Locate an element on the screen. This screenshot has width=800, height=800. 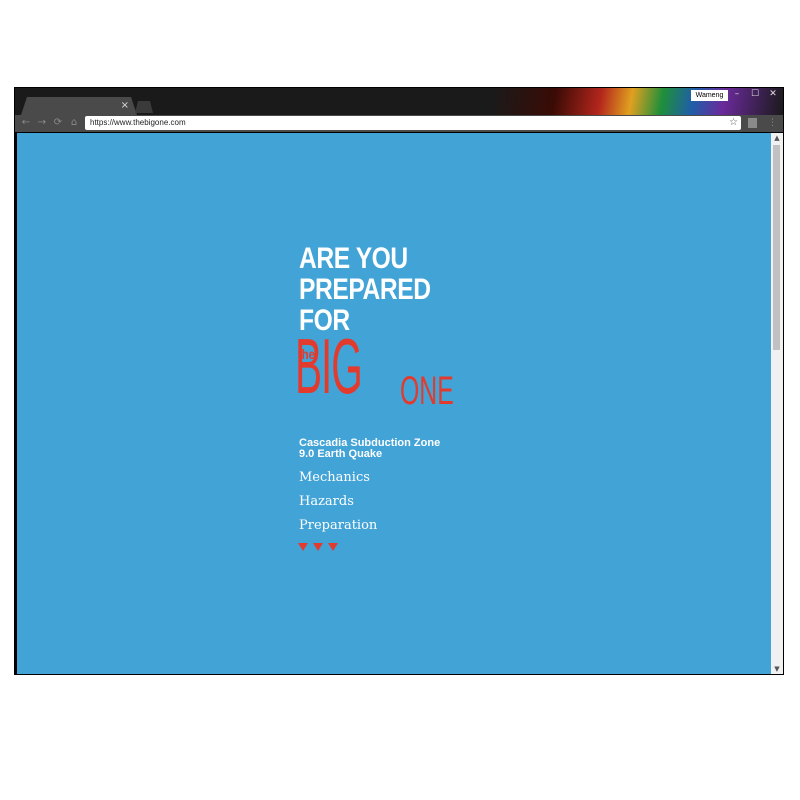
subtitle-line: 9.0 Earth Quake is located at coordinates (341, 454).